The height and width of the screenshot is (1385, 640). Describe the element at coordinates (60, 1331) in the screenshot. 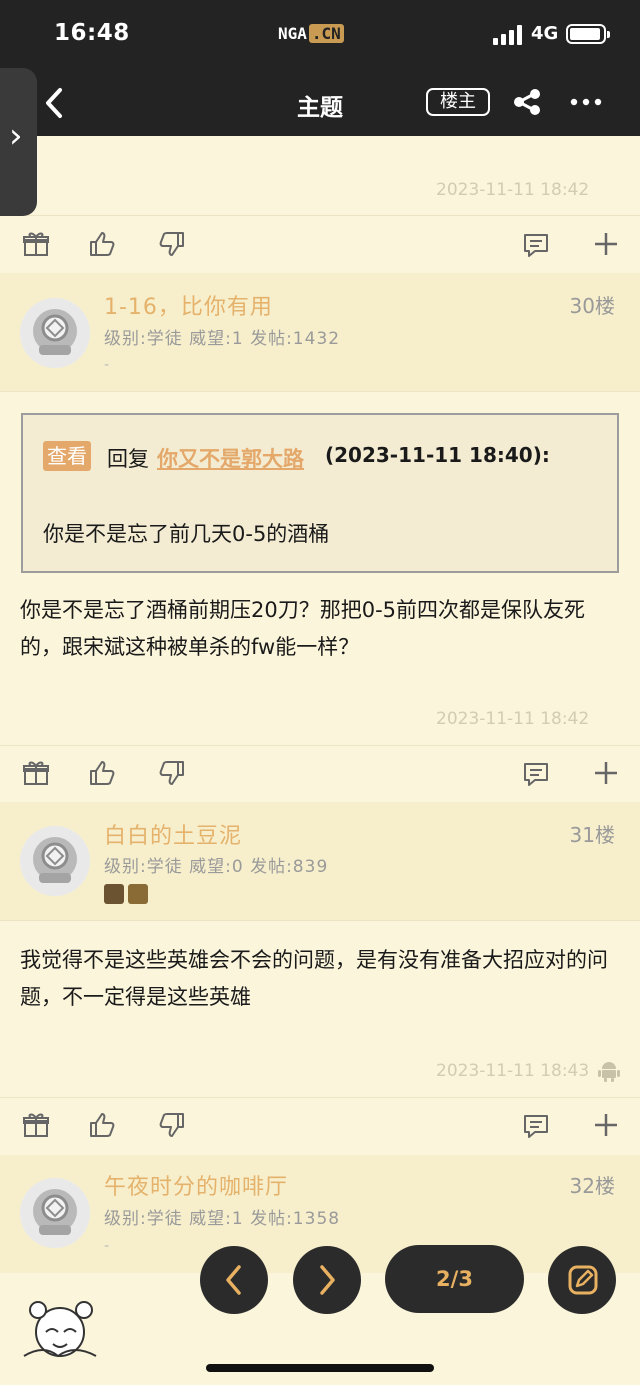

I see `mascot-icon` at that location.